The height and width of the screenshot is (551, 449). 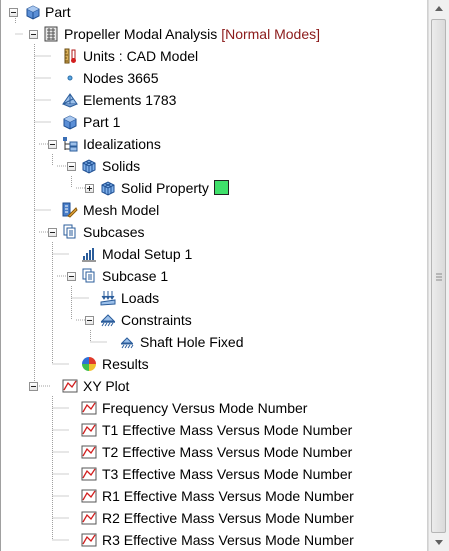 What do you see at coordinates (211, 12) in the screenshot?
I see `tree-node-part: Part` at bounding box center [211, 12].